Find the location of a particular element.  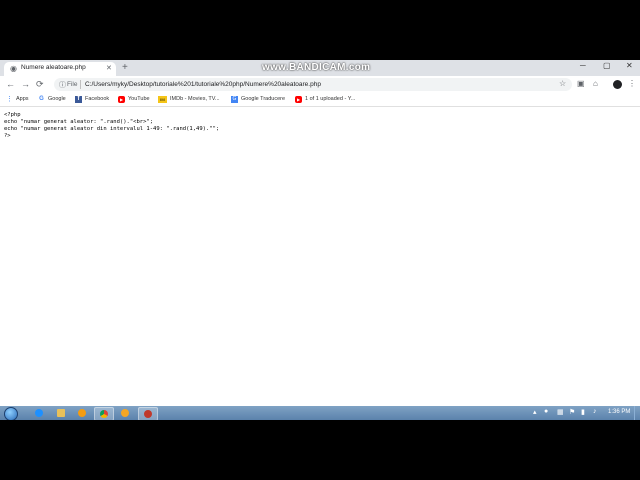

explorer-icon is located at coordinates (61, 413).